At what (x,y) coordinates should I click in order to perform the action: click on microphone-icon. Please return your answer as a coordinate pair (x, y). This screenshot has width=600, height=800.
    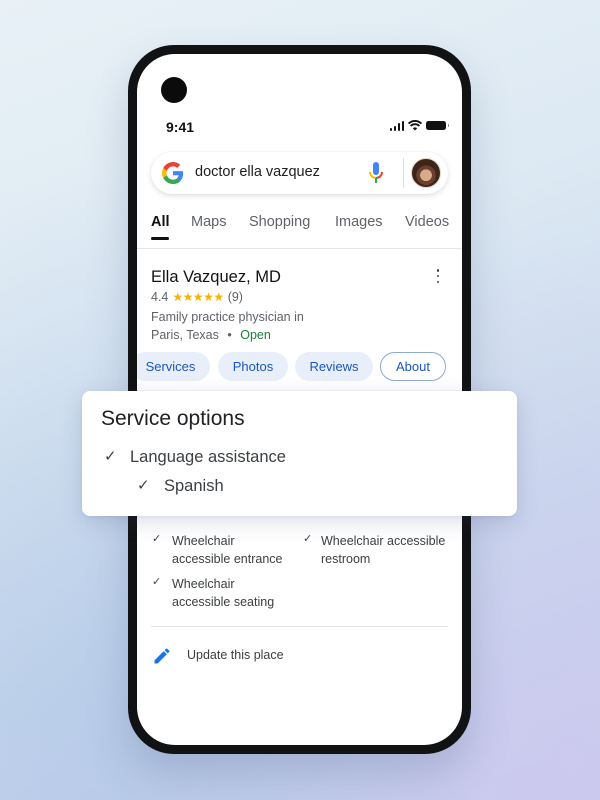
    Looking at the image, I should click on (376, 173).